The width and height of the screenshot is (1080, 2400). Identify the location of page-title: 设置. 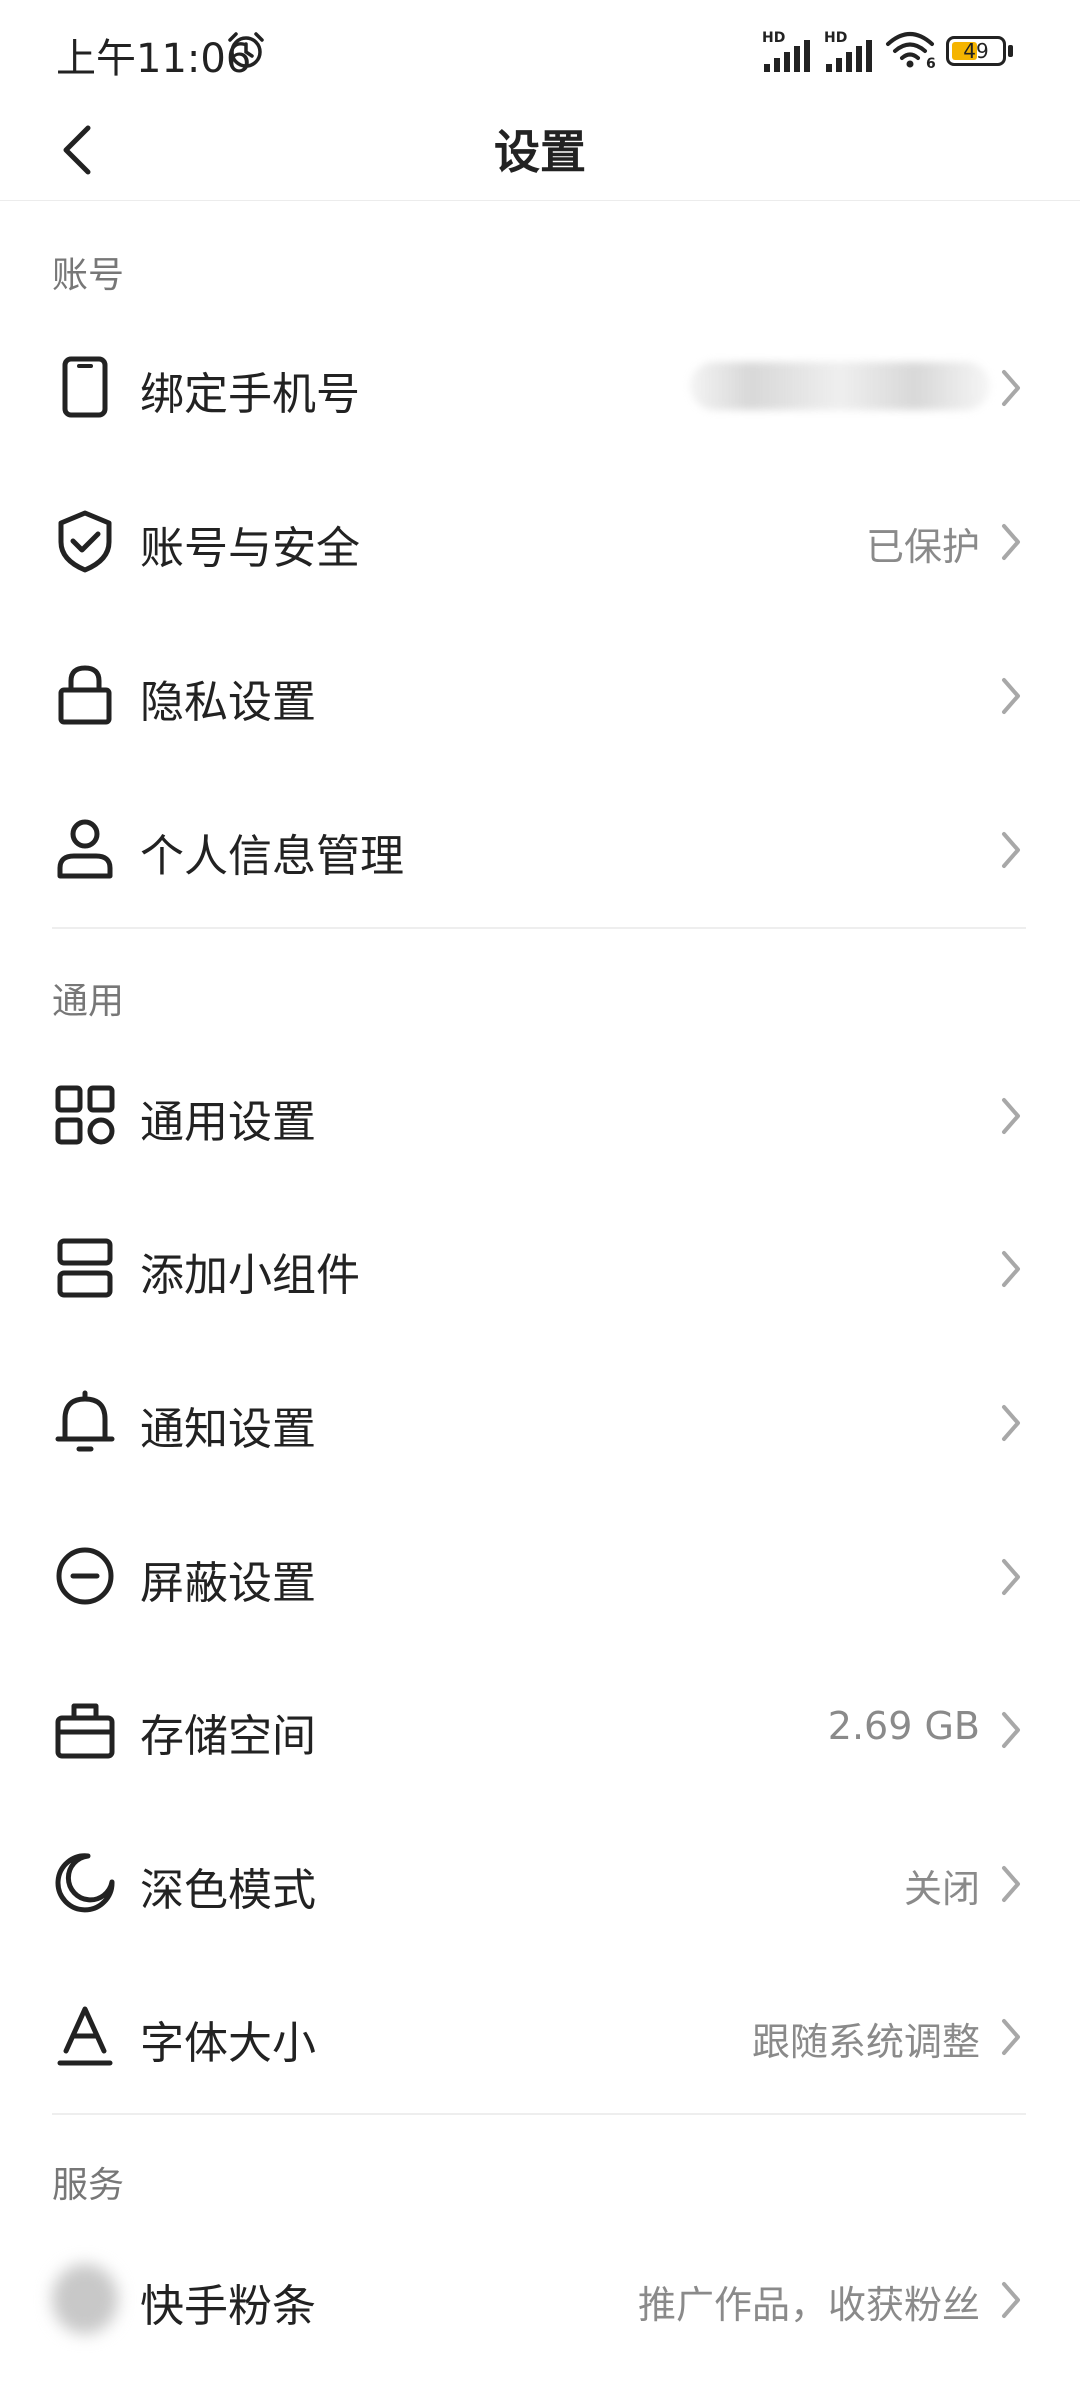
(540, 152).